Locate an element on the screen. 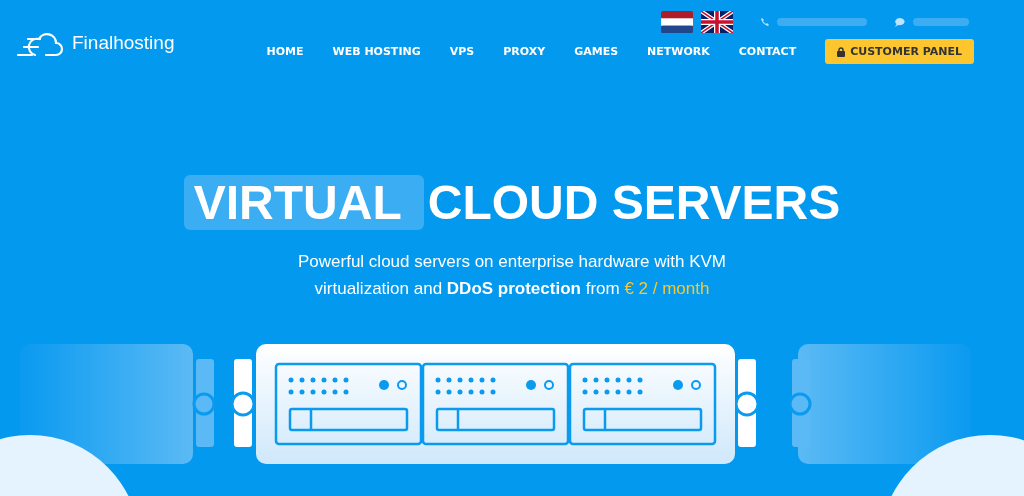  lock-icon is located at coordinates (841, 51).